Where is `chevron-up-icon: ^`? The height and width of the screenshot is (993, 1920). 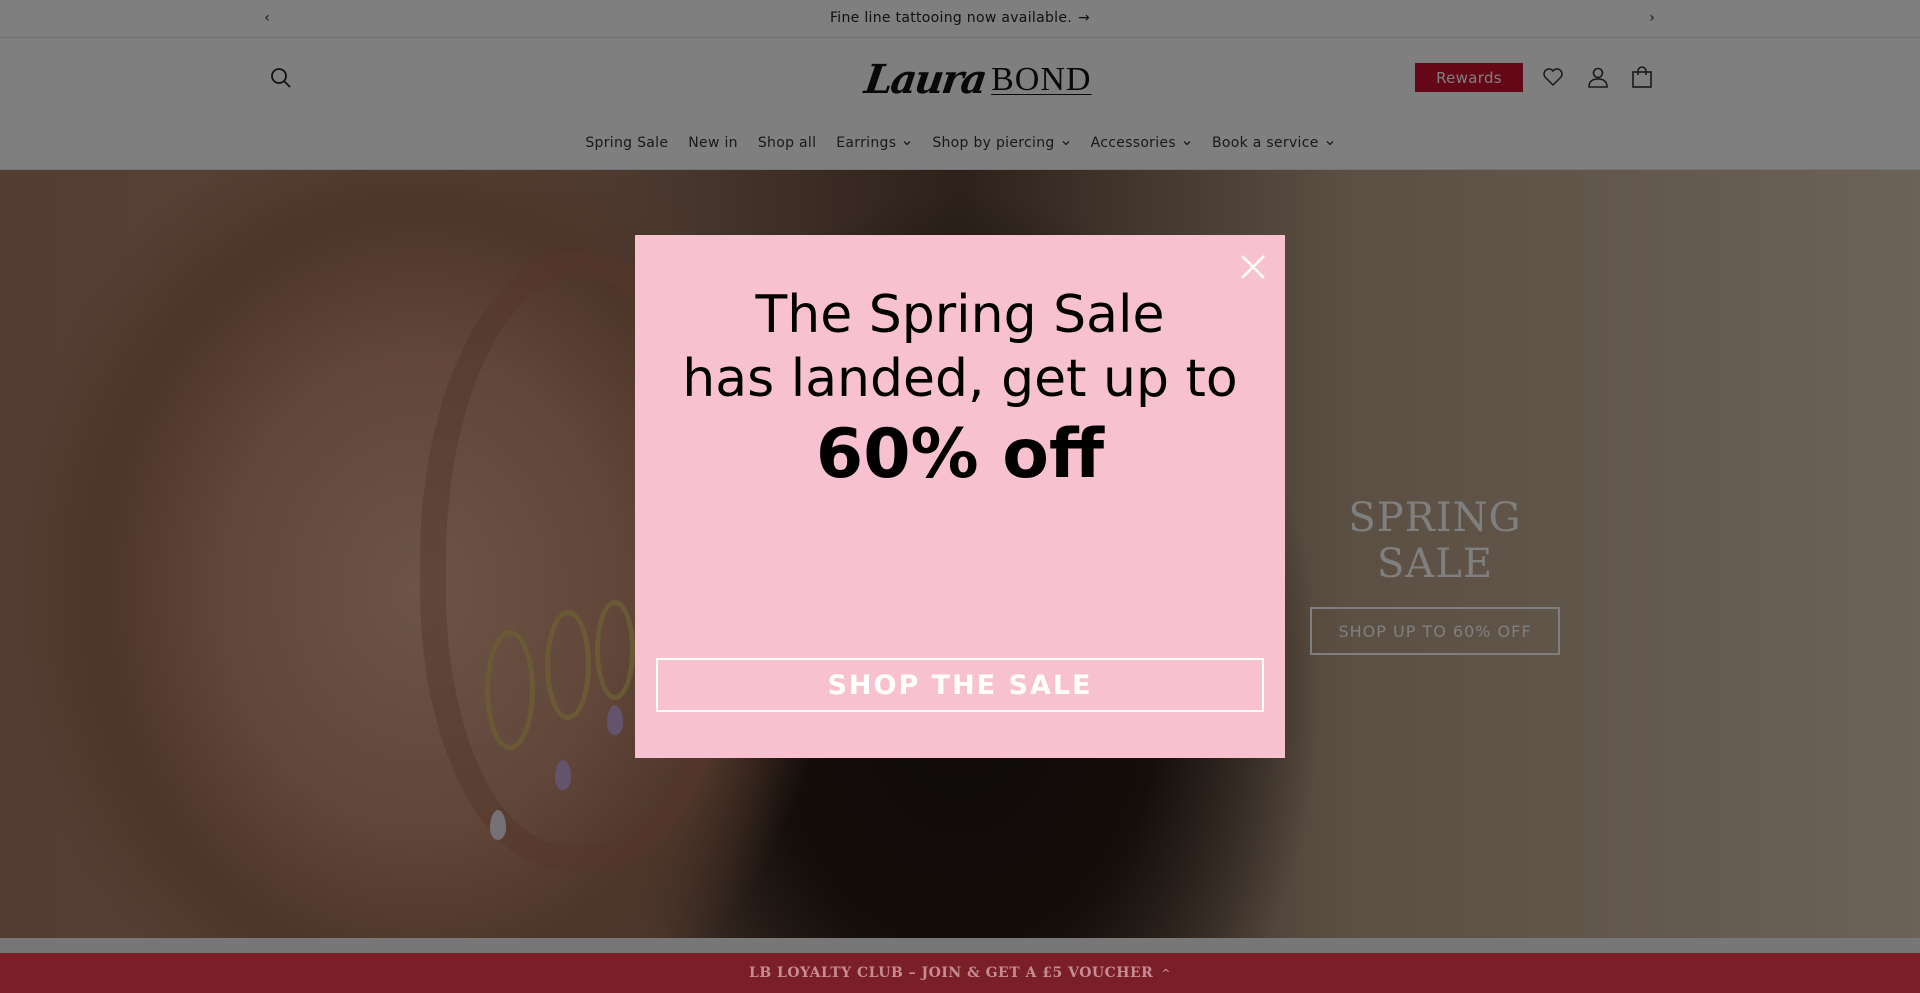
chevron-up-icon: ^ is located at coordinates (1166, 973).